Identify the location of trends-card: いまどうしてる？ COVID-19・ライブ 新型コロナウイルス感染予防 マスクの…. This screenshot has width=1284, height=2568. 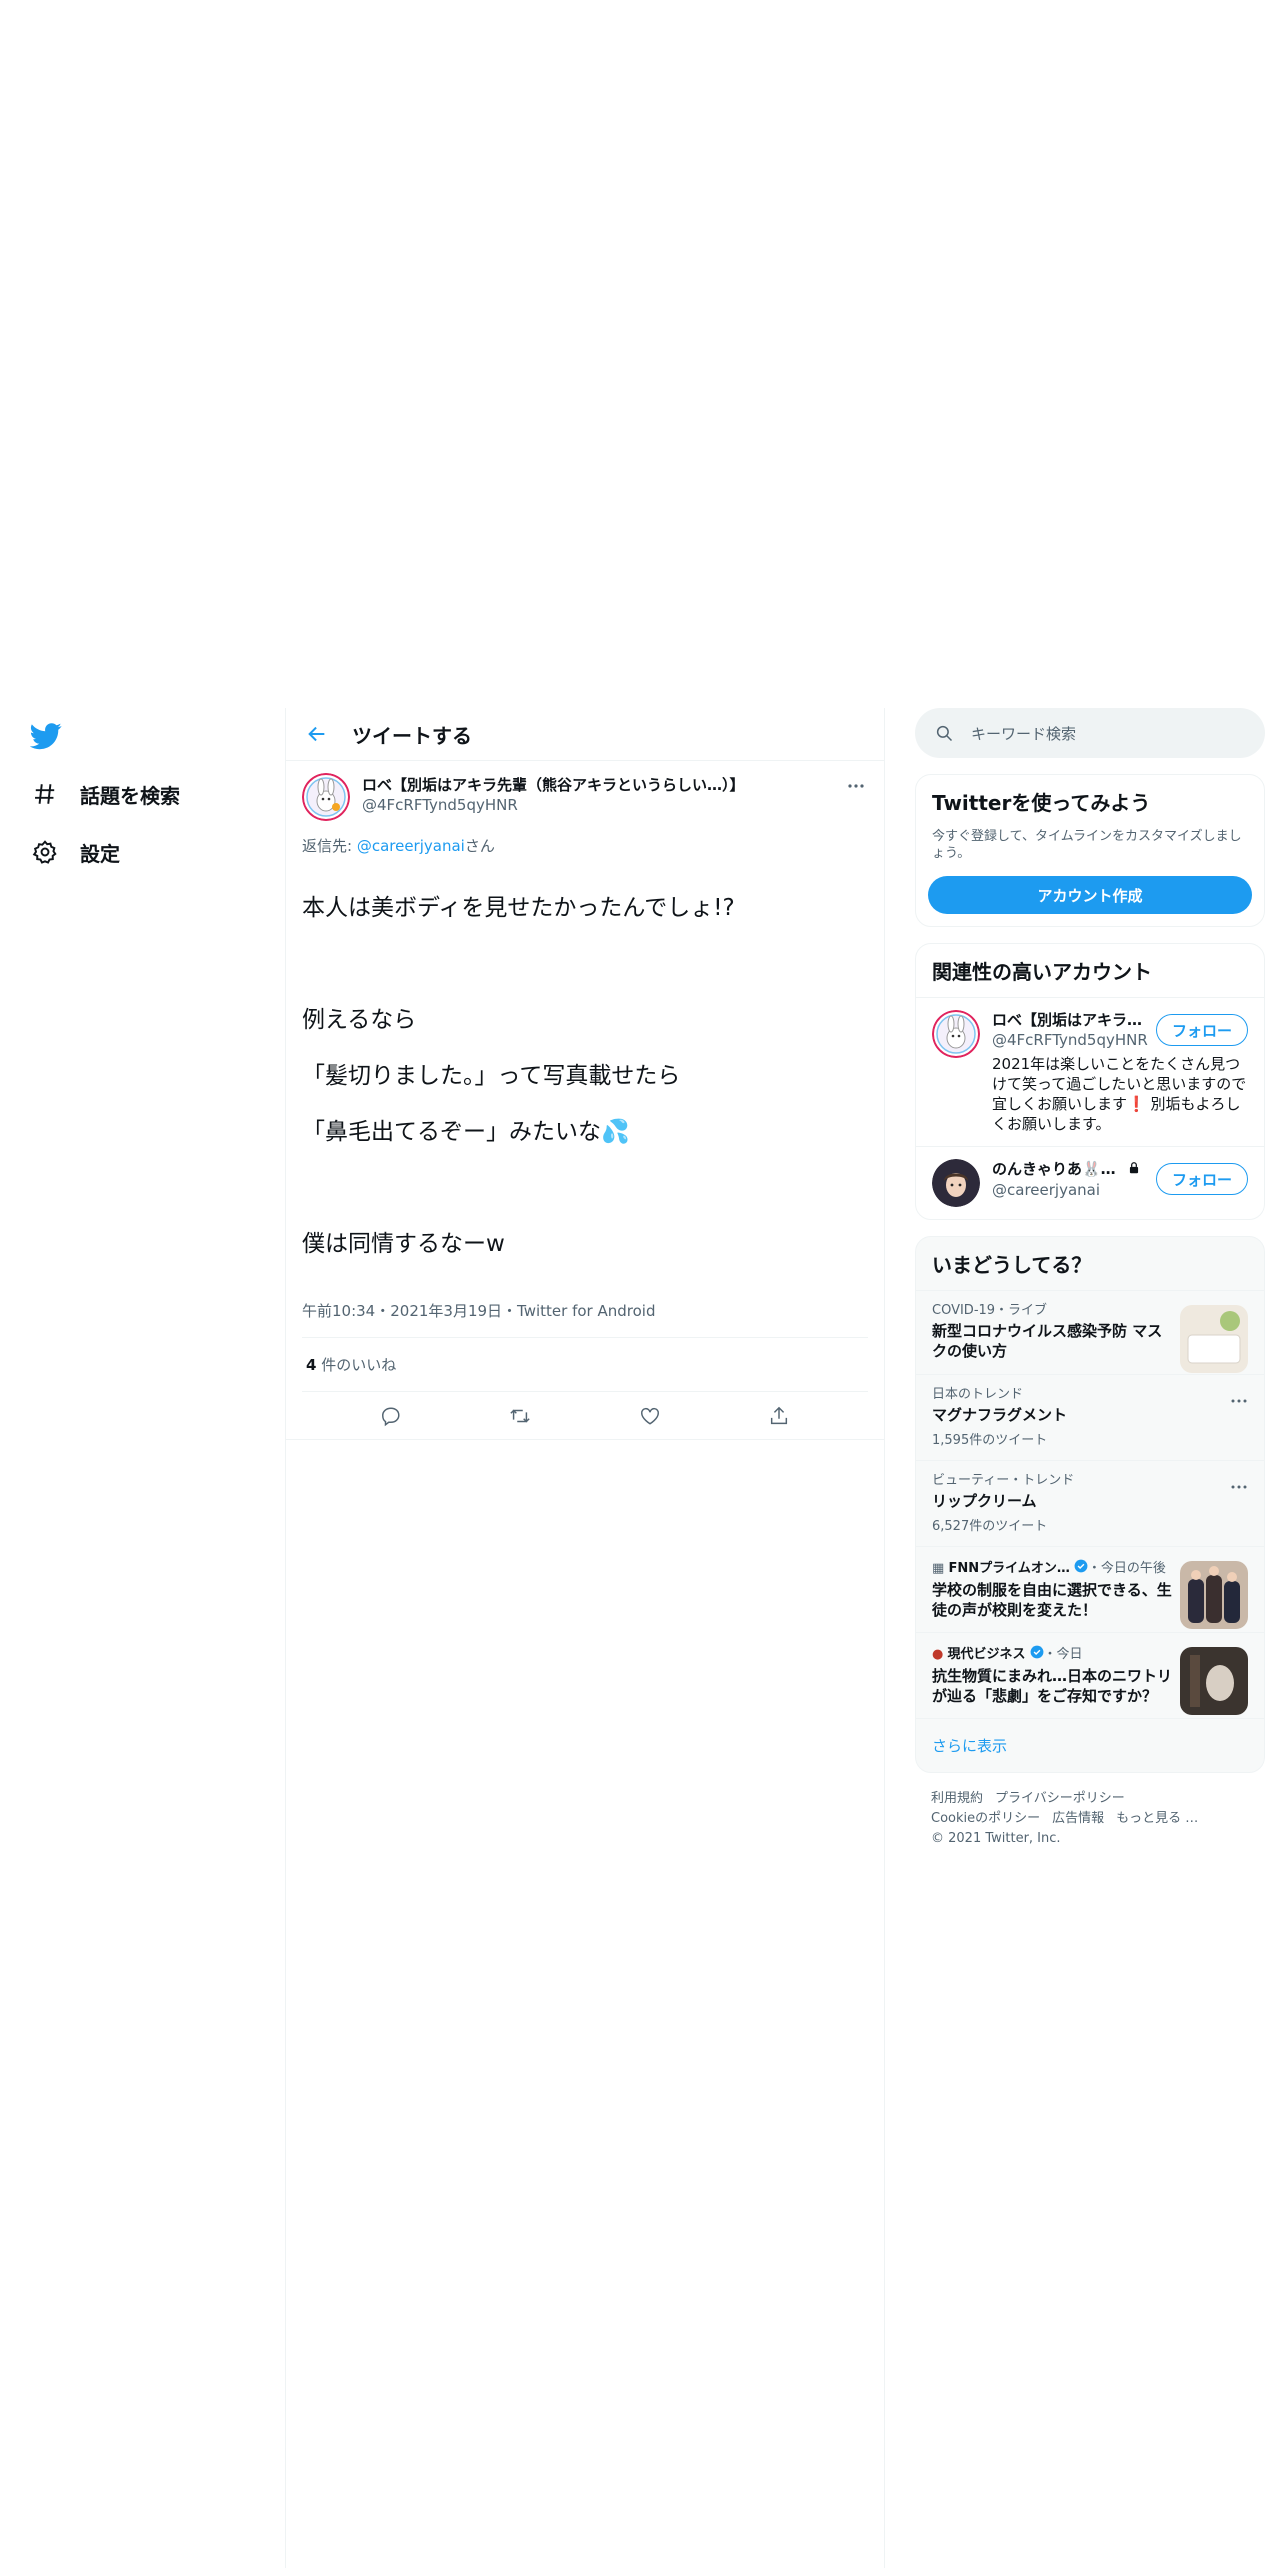
(1090, 1504).